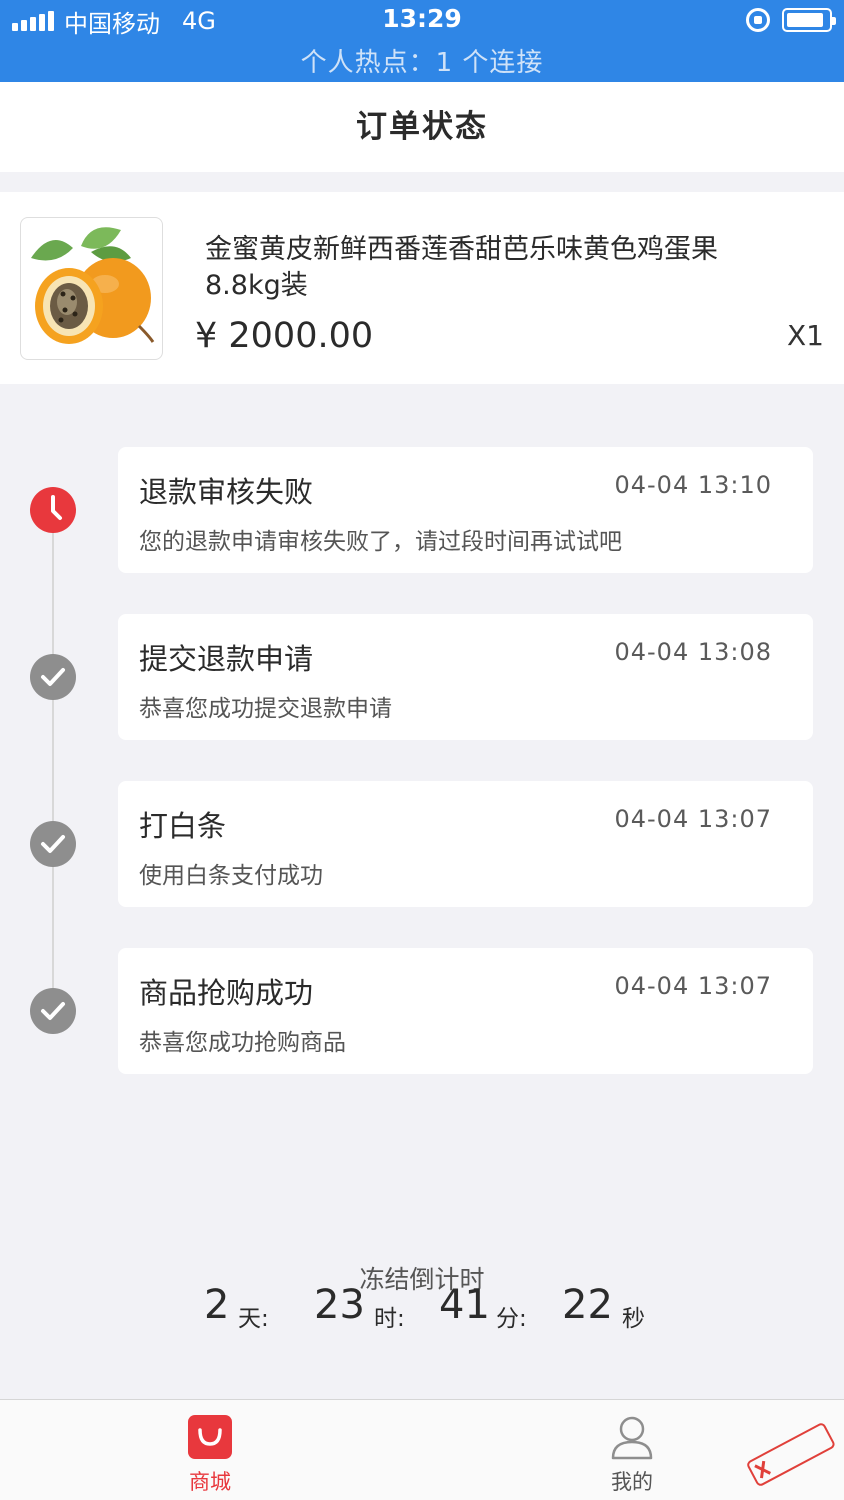 The height and width of the screenshot is (1500, 844). I want to click on countdown-hours: 23, so click(339, 1305).